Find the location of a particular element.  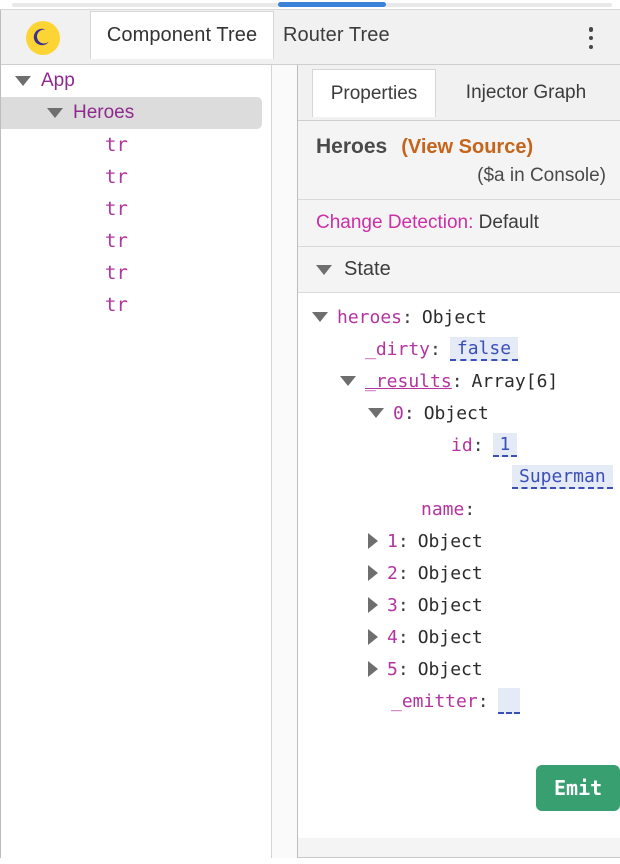

component-tree-node: App is located at coordinates (136, 81).